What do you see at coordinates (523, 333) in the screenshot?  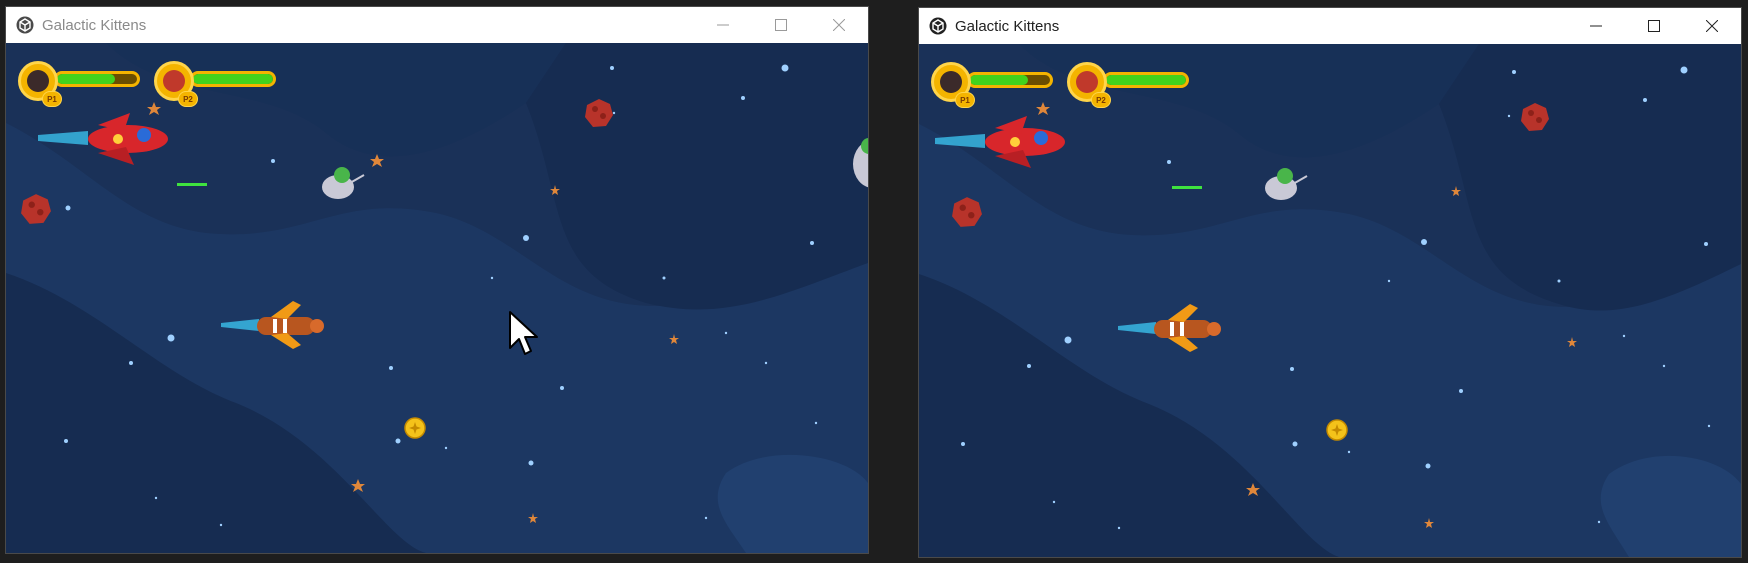 I see `mouse-cursor-icon` at bounding box center [523, 333].